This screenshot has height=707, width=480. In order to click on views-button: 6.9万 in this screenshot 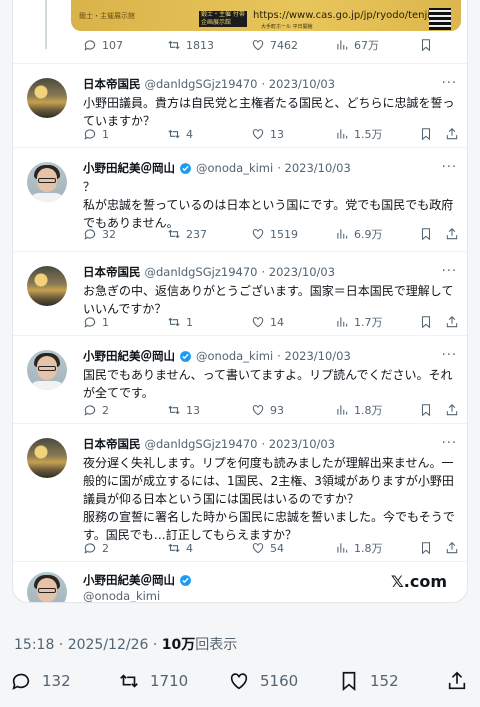, I will do `click(377, 234)`.